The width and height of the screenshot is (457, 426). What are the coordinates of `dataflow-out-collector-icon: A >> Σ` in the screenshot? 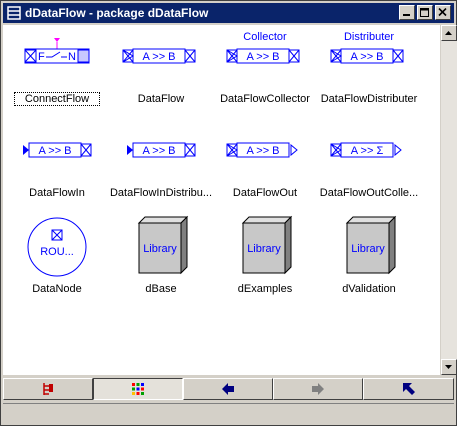 It's located at (366, 150).